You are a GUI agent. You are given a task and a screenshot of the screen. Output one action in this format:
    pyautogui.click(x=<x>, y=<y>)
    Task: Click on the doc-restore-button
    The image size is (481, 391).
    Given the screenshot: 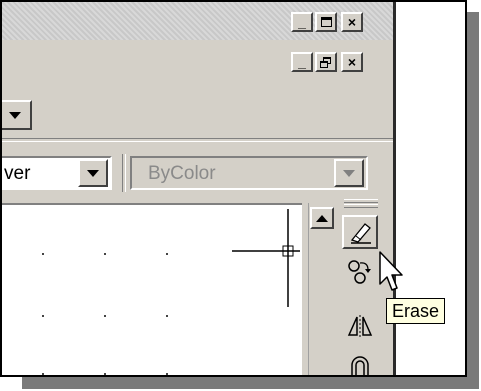 What is the action you would take?
    pyautogui.click(x=326, y=62)
    